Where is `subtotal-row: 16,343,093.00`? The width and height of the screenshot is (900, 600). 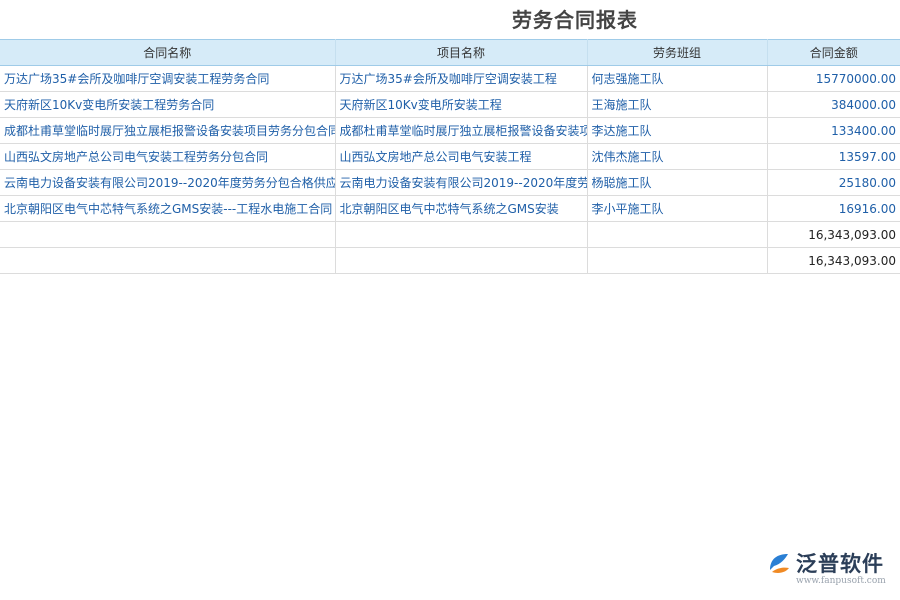
subtotal-row: 16,343,093.00 is located at coordinates (450, 235).